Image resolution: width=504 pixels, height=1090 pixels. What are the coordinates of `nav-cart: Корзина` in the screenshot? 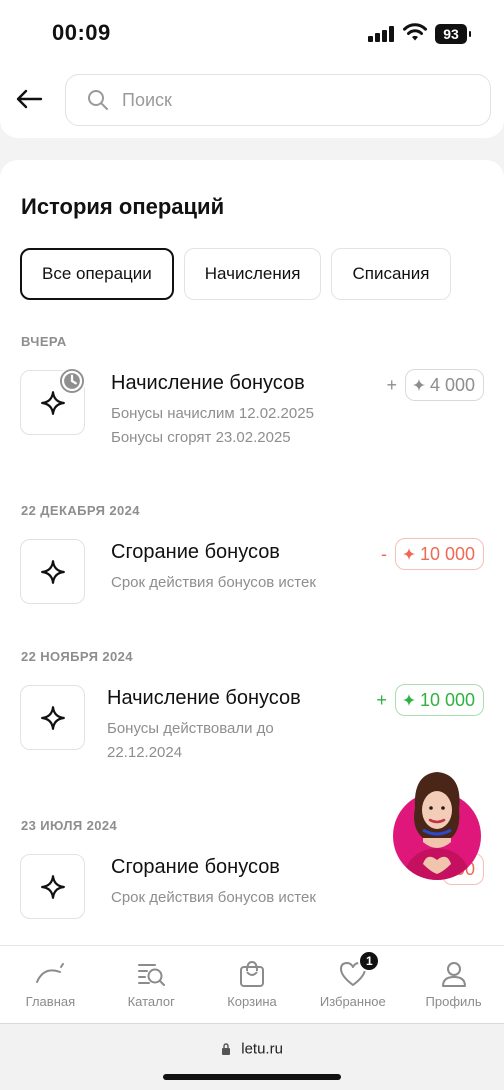 It's located at (252, 984).